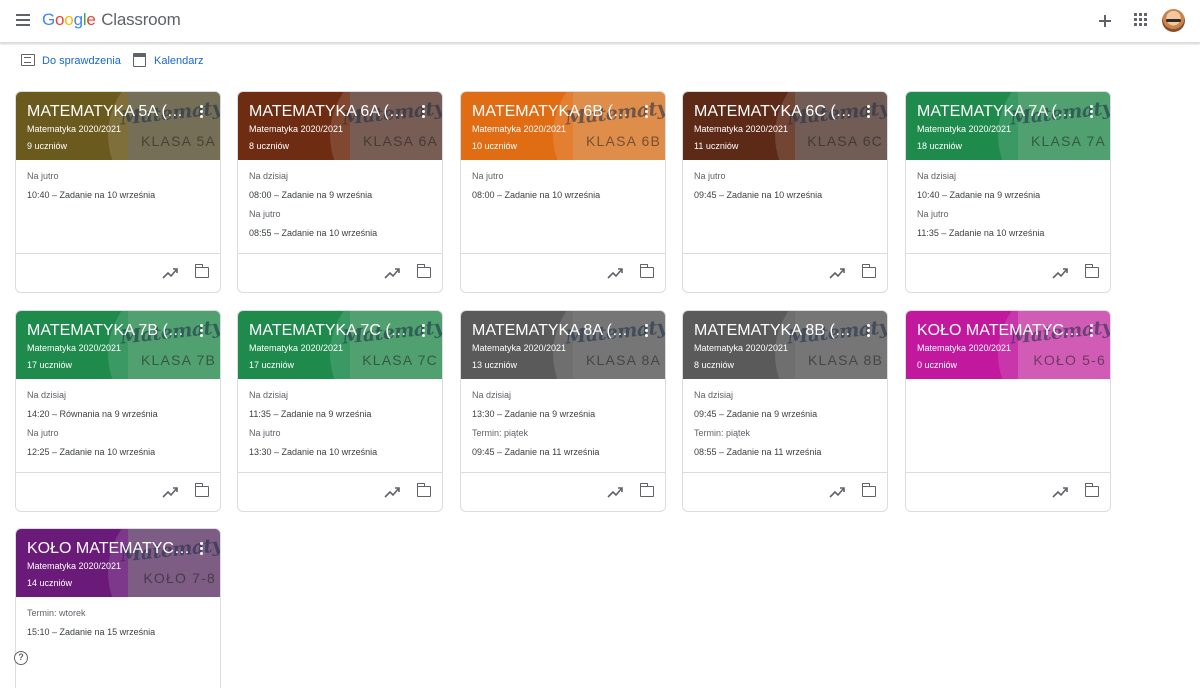 This screenshot has width=1200, height=688. What do you see at coordinates (567, 186) in the screenshot?
I see `upcoming-assignment: Na jutro 08:00 – Zadanie na 10 września` at bounding box center [567, 186].